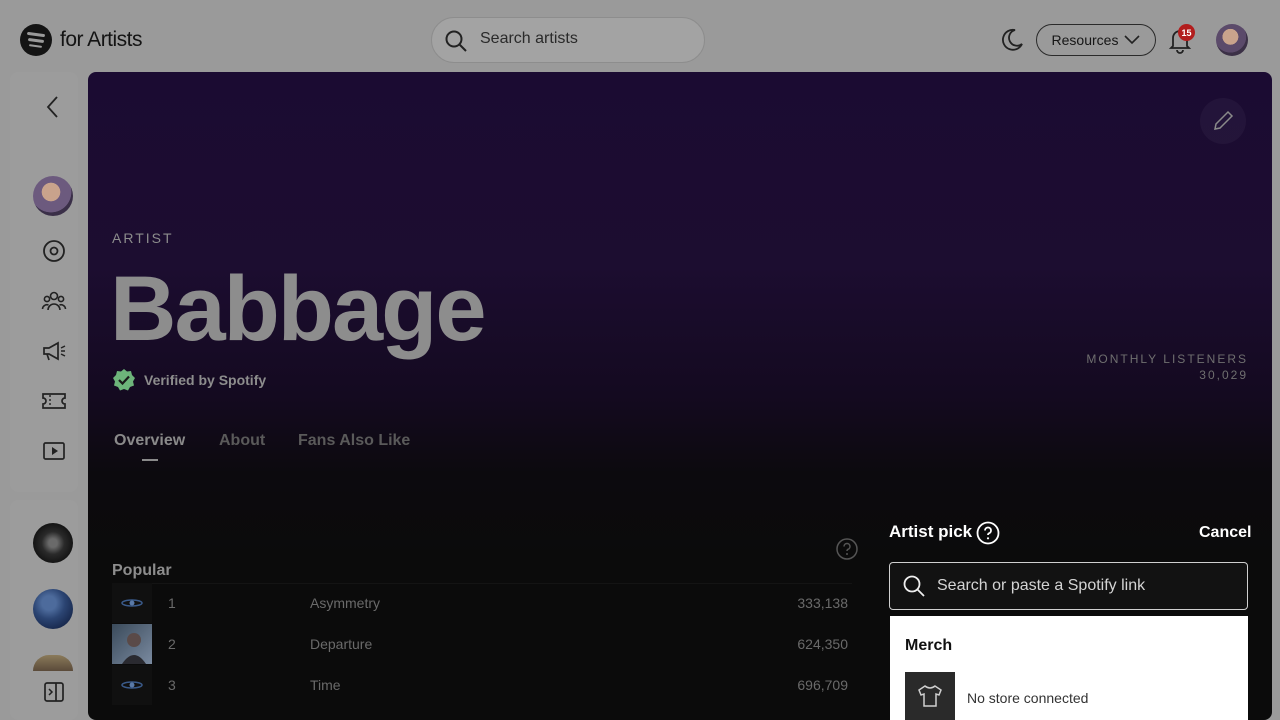 The width and height of the screenshot is (1280, 720). I want to click on sidebar-panel-toggle-icon, so click(54, 692).